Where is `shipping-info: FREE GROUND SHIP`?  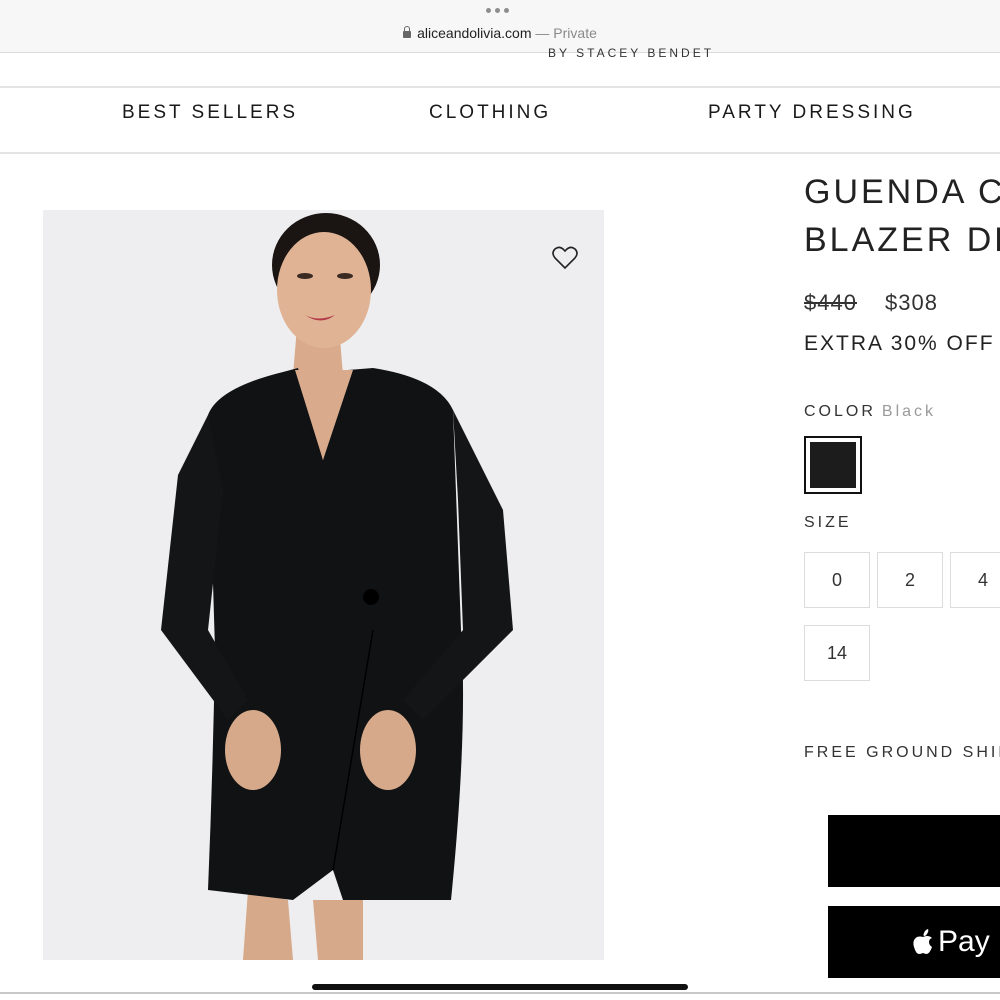 shipping-info: FREE GROUND SHIP is located at coordinates (902, 752).